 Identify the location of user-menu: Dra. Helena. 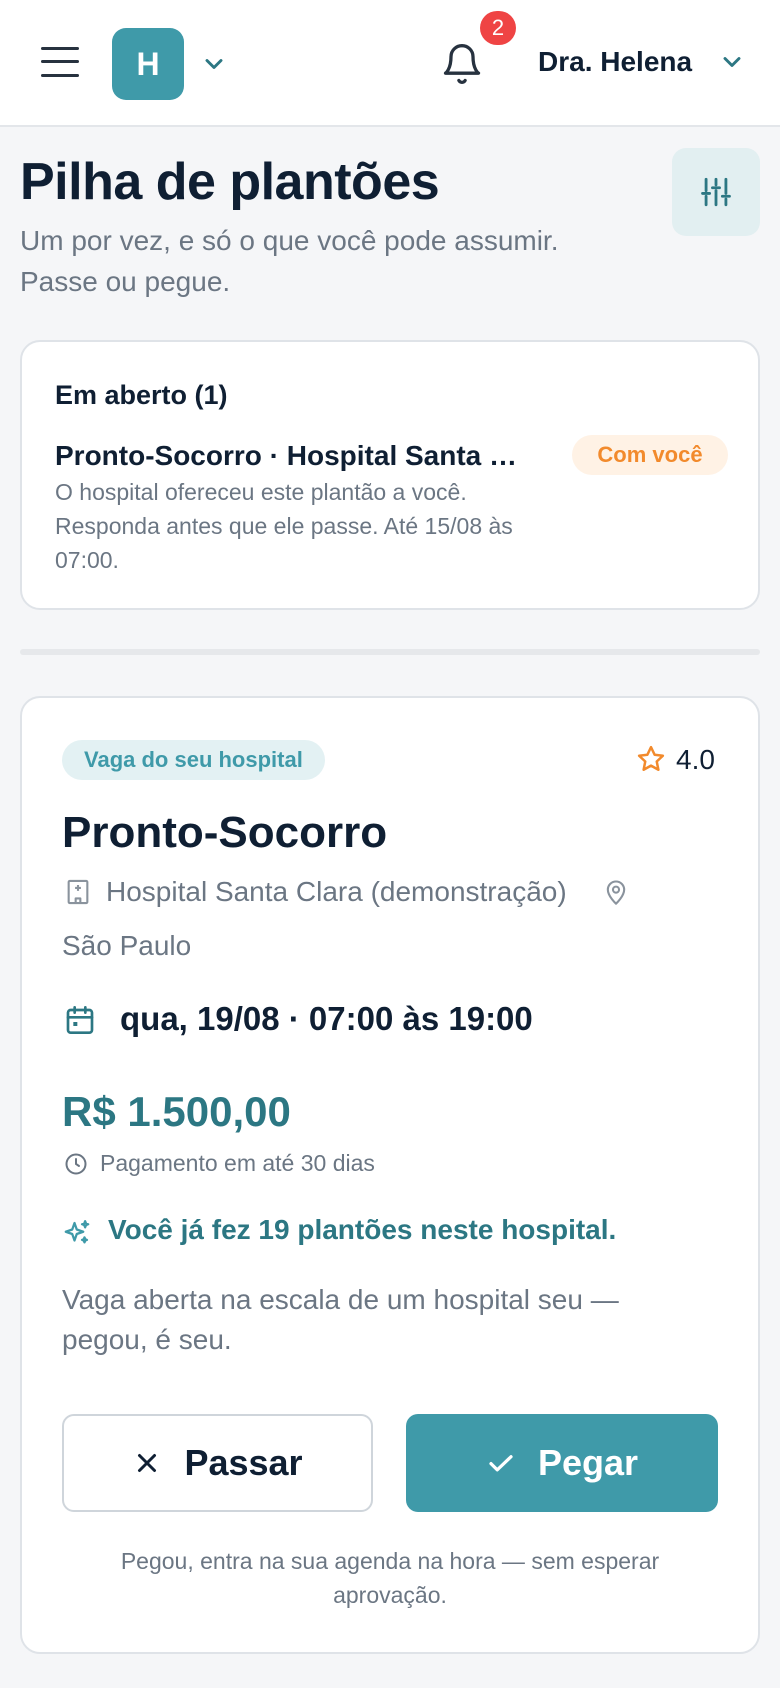
(641, 63).